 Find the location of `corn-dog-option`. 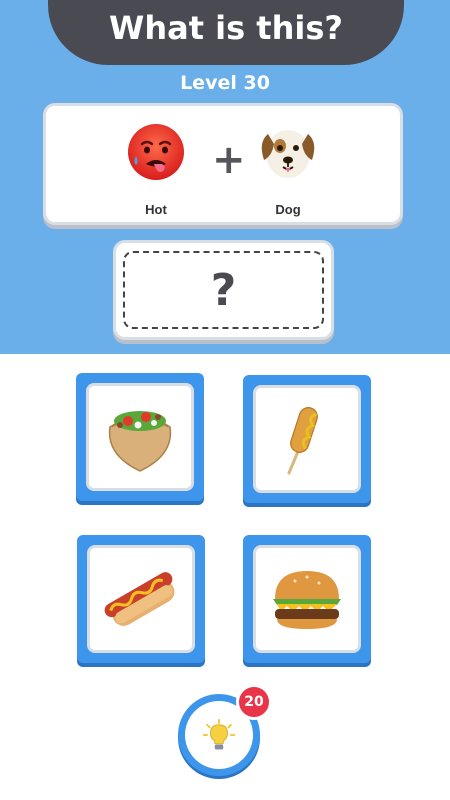

corn-dog-option is located at coordinates (307, 439).